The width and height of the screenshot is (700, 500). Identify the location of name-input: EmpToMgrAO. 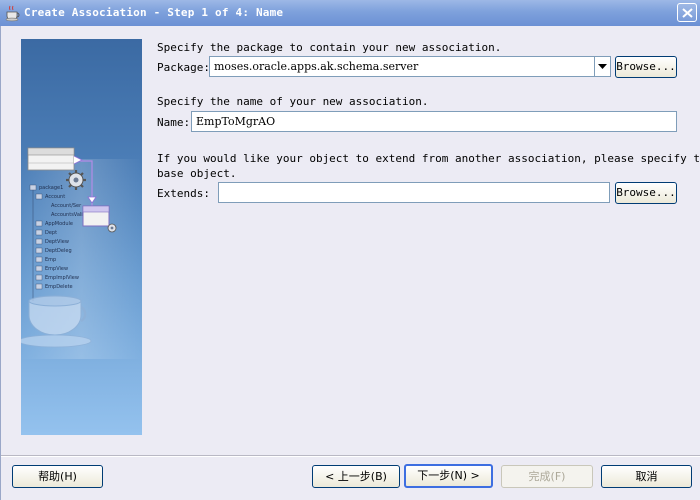
(434, 121).